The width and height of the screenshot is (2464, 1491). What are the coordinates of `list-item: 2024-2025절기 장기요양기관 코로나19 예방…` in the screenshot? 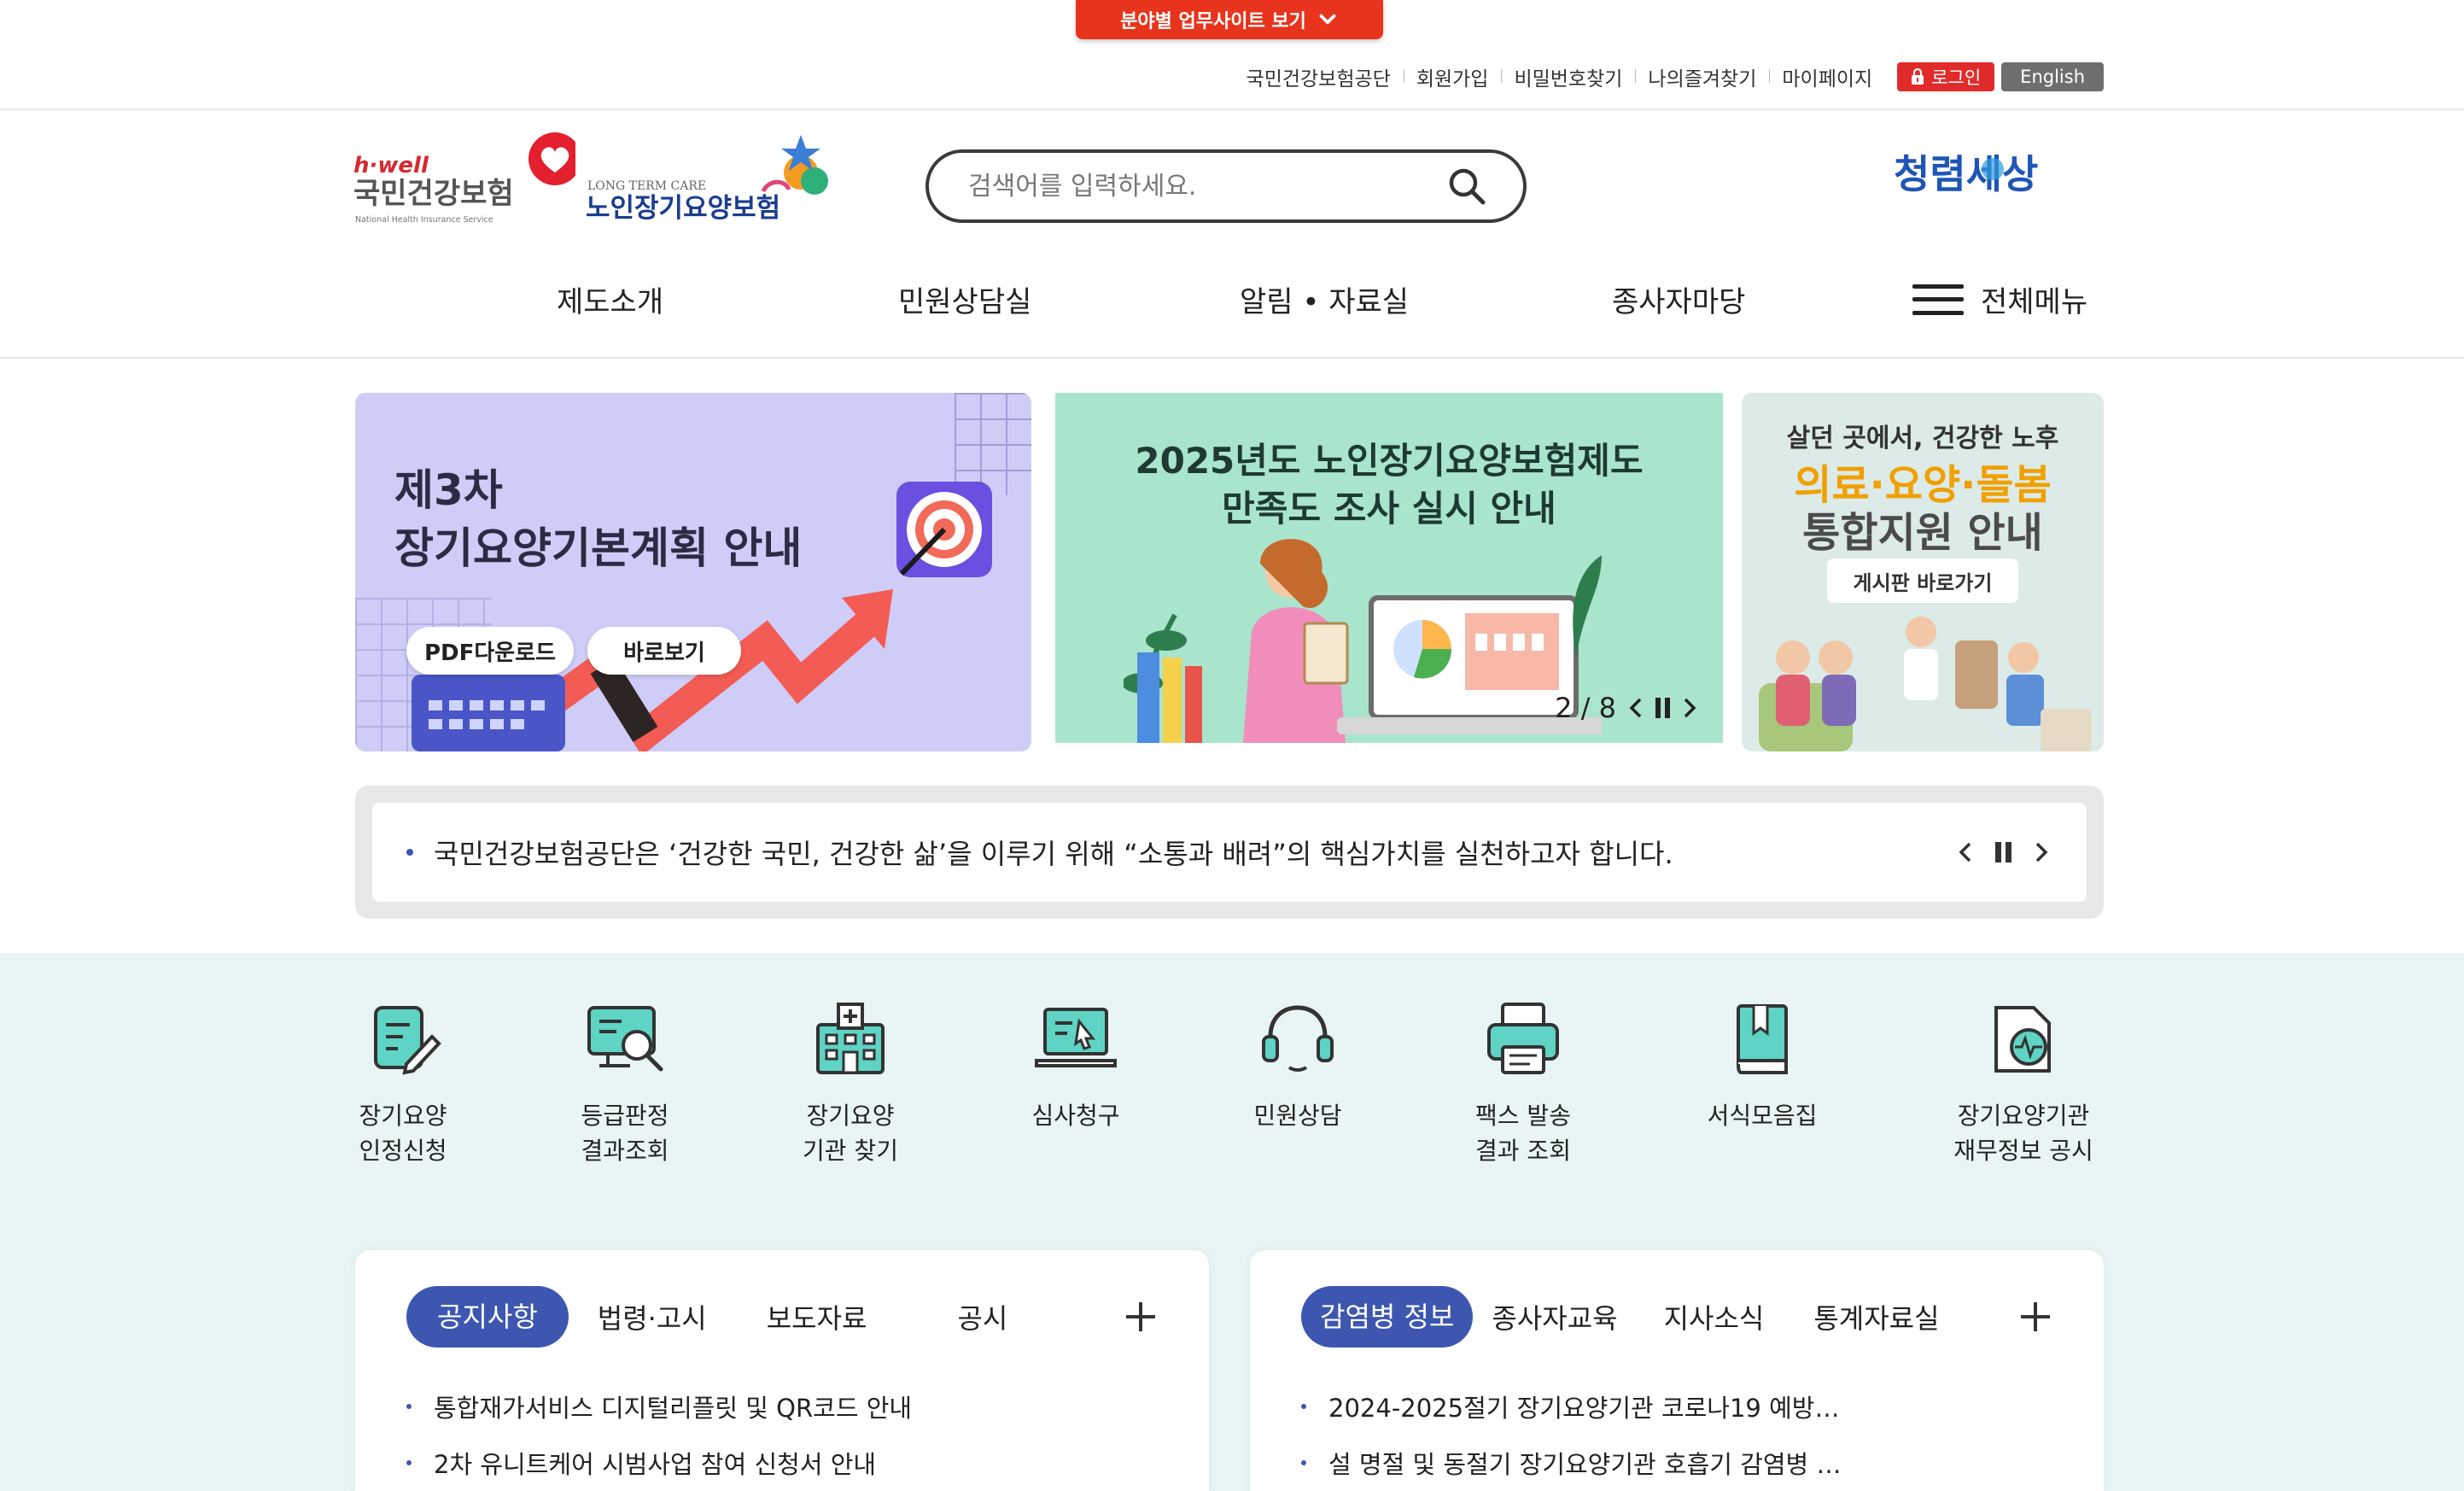 It's located at (1676, 1406).